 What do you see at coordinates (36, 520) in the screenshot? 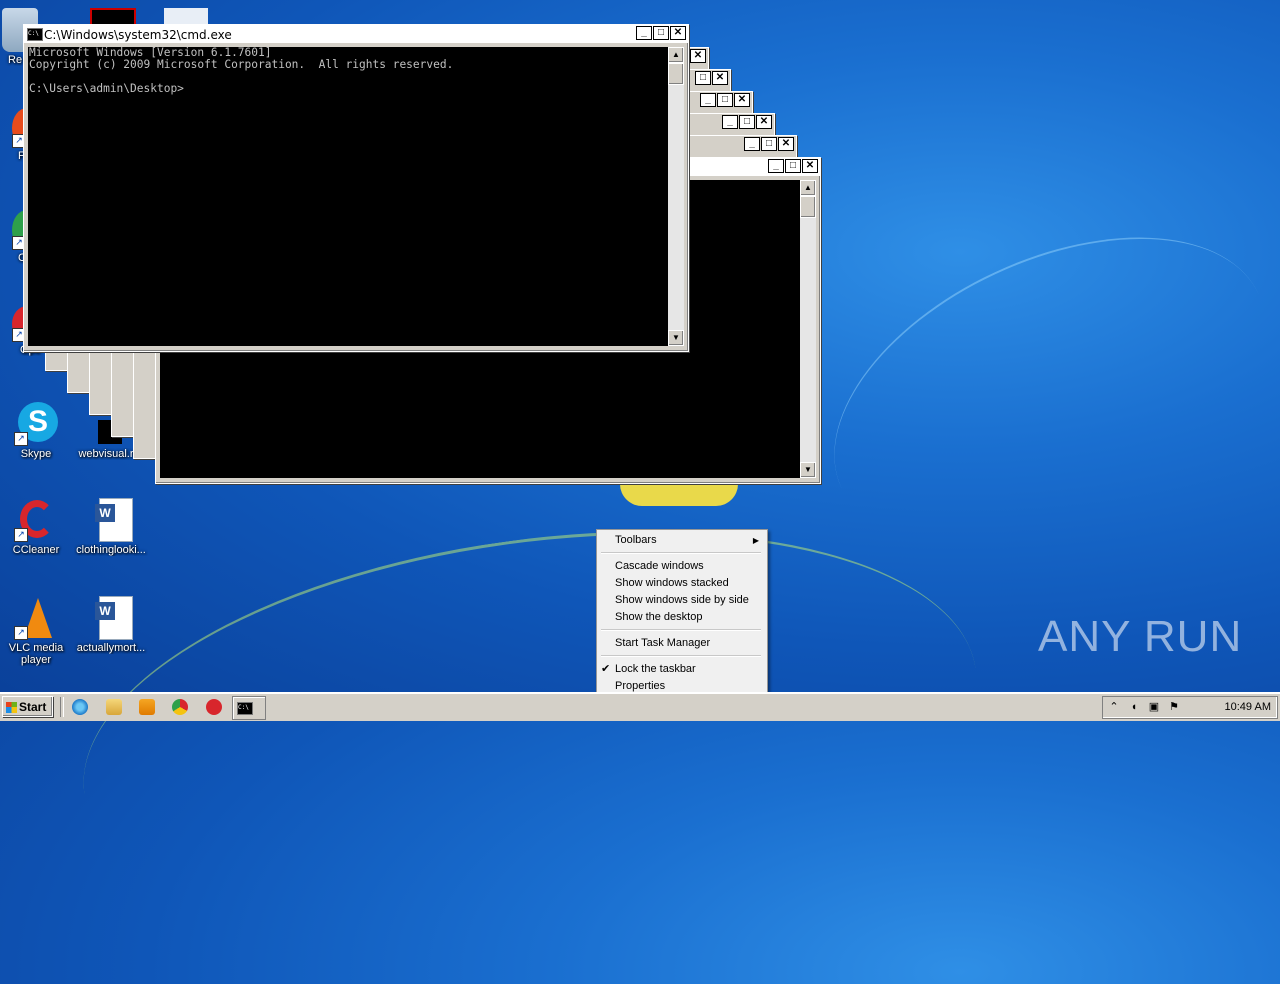
I see `ccleaner-icon: ↗` at bounding box center [36, 520].